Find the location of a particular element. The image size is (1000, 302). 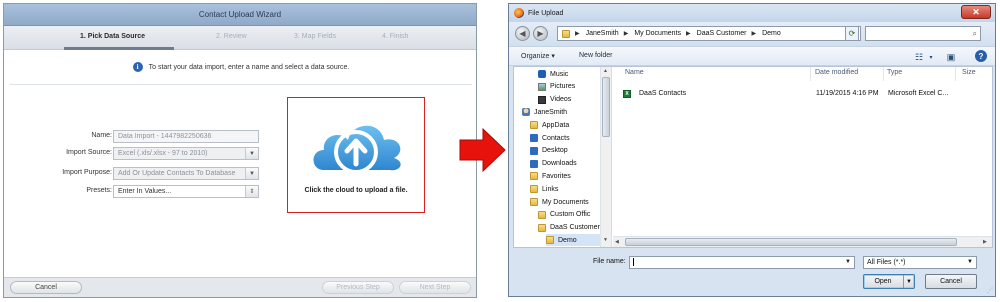

open-button: Open ▼ is located at coordinates (889, 281).